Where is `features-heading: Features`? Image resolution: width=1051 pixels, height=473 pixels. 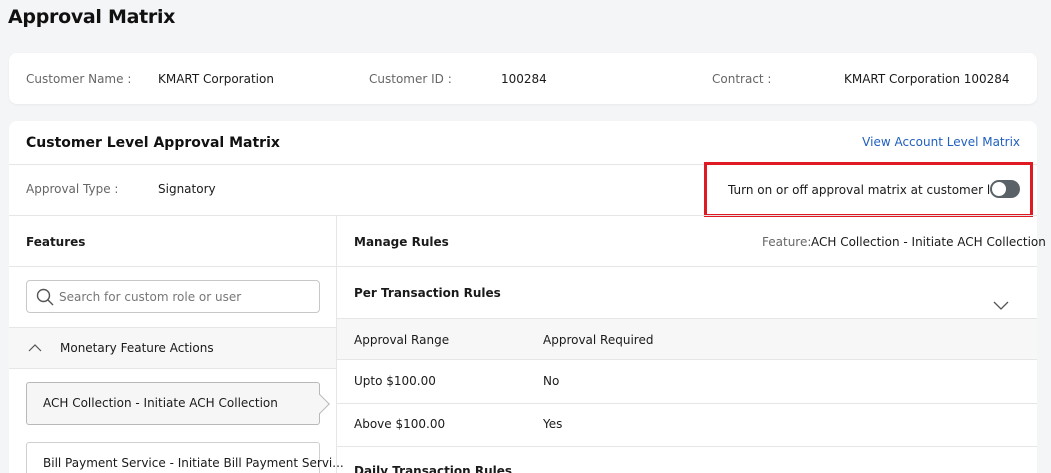 features-heading: Features is located at coordinates (56, 242).